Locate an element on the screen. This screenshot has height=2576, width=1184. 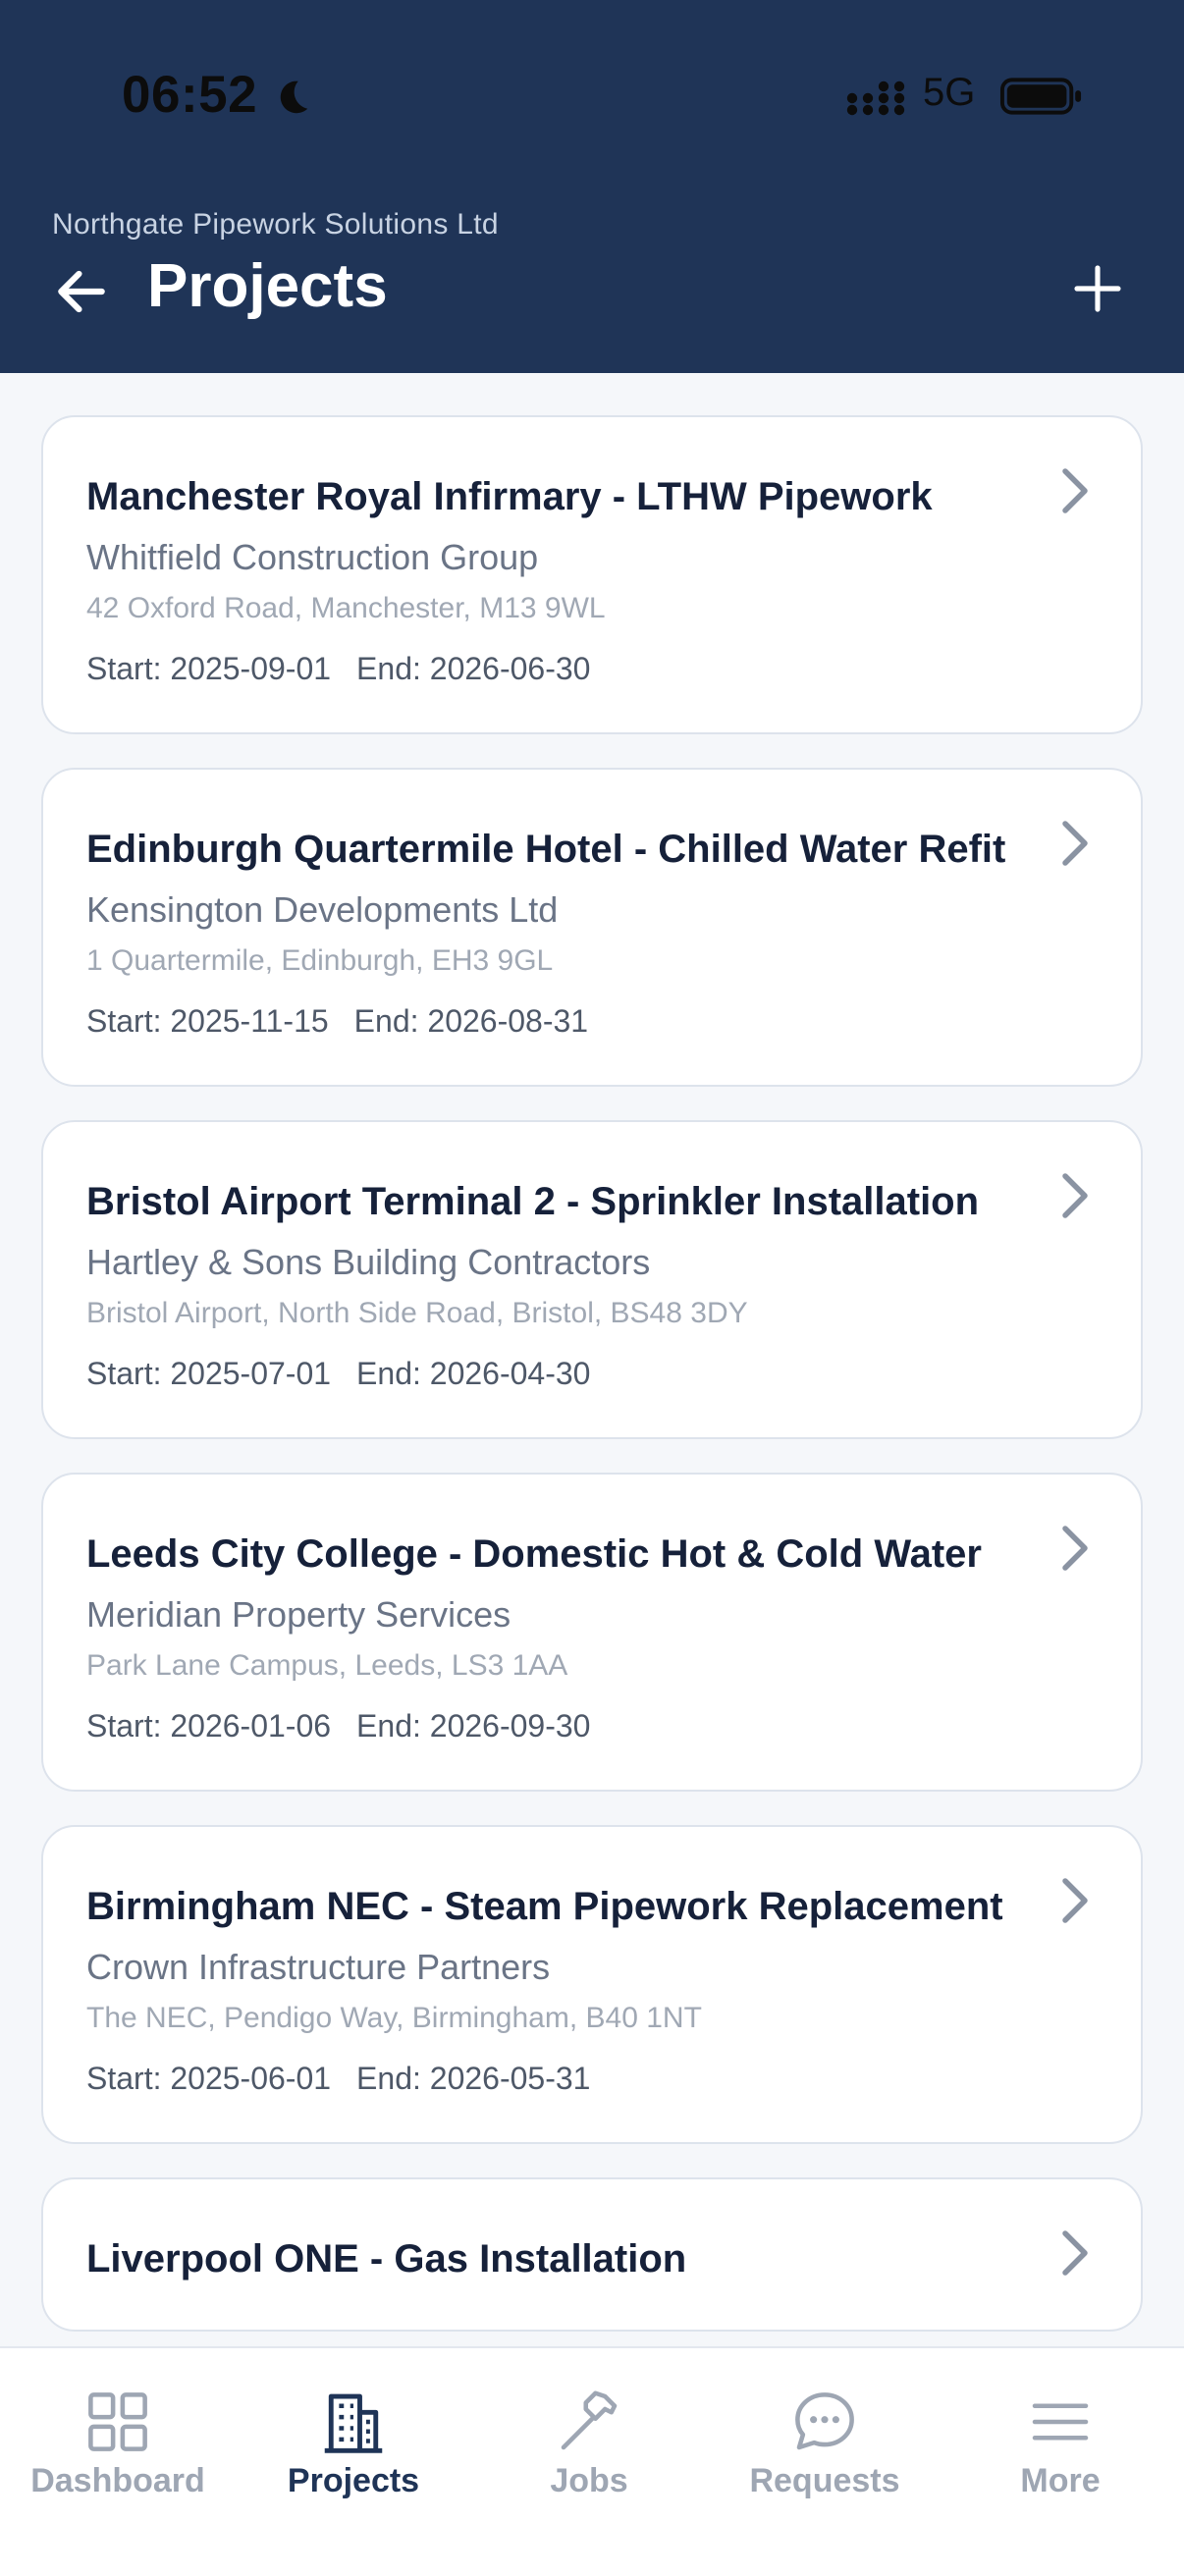
project-client: Kensington Developments Ltd is located at coordinates (322, 909).